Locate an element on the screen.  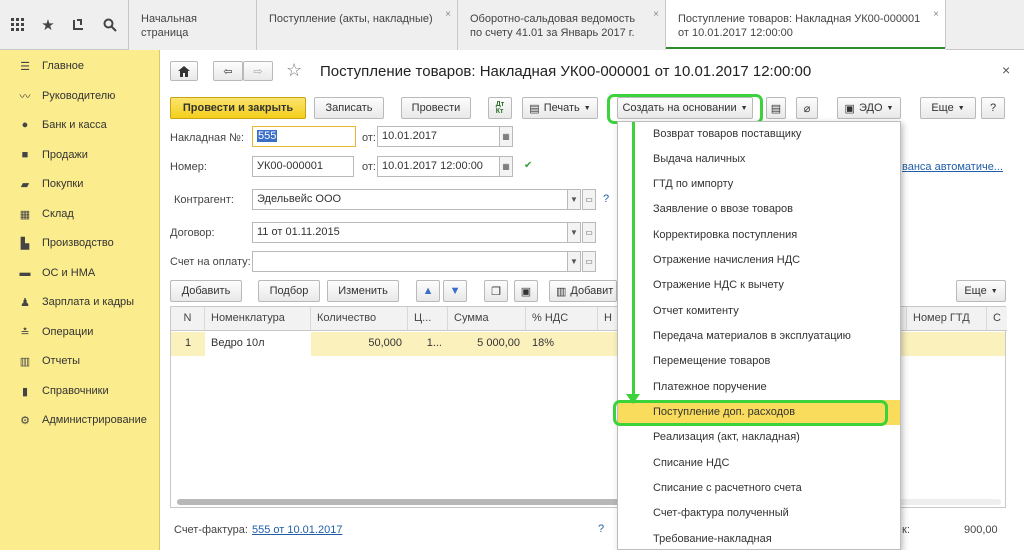
contract-field: 11 от 01.11.2015 is located at coordinates (410, 232).